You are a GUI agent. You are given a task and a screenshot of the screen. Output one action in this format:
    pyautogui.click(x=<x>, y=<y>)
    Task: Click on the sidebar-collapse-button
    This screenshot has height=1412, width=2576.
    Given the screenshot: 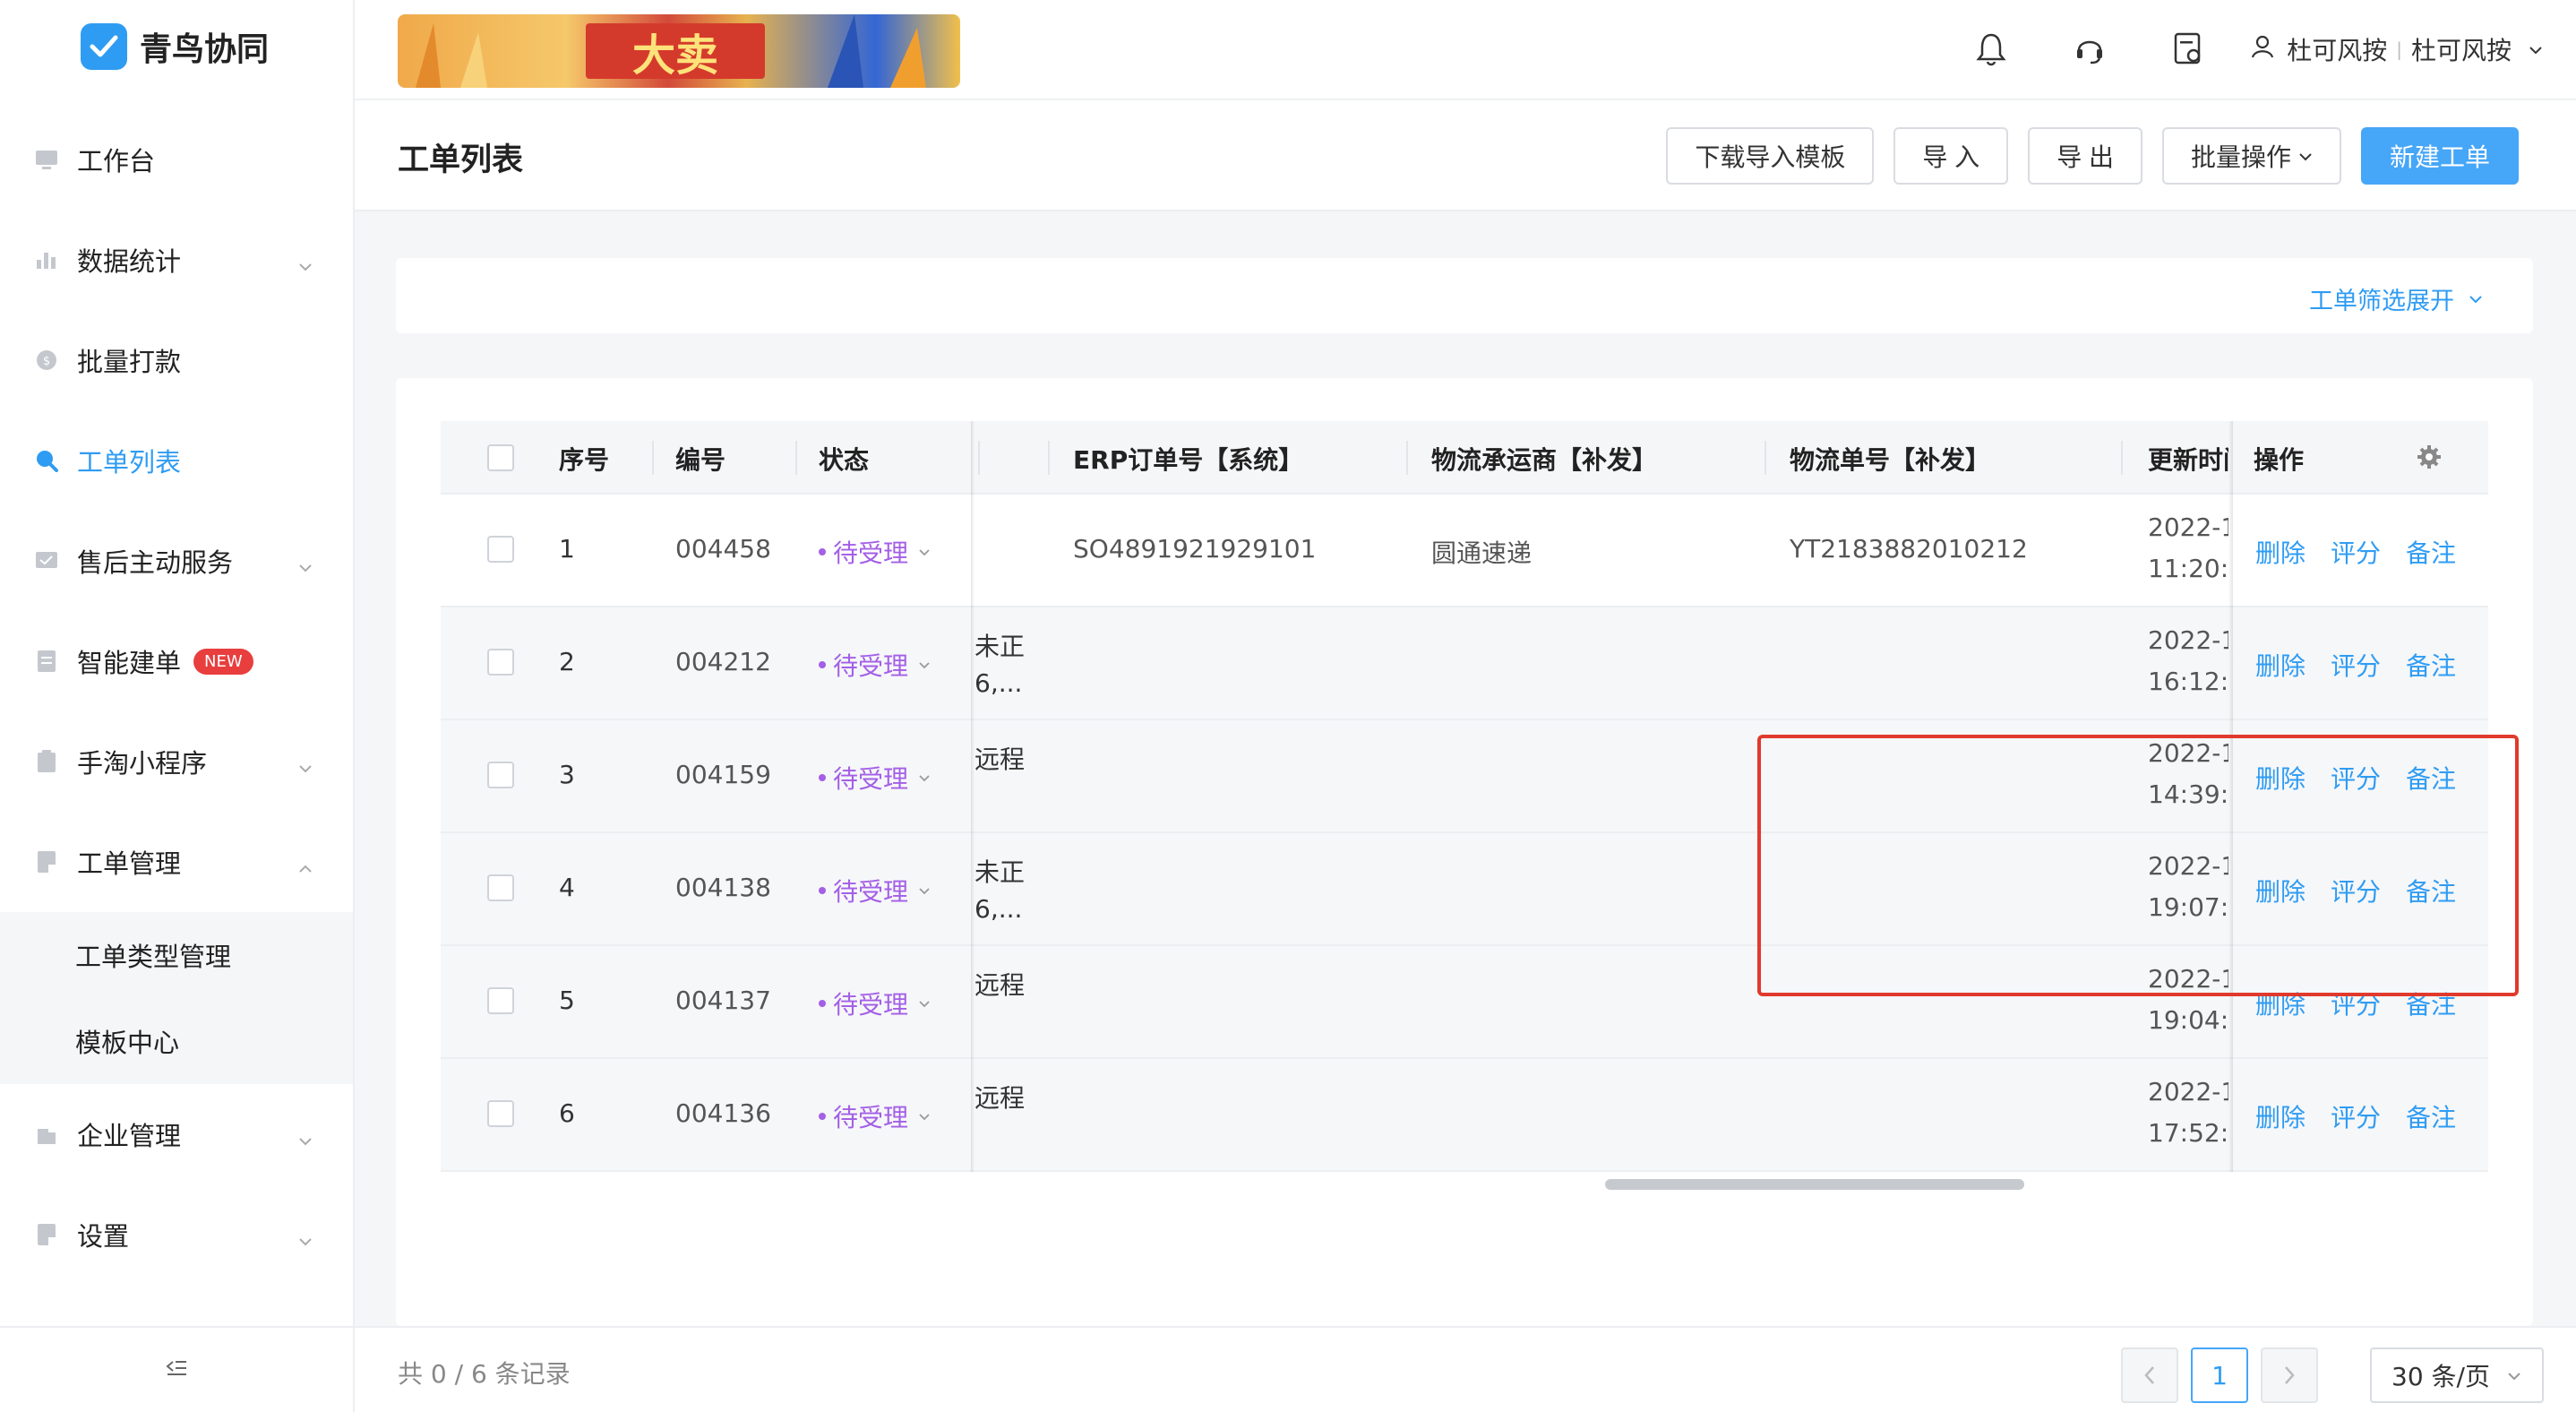 What is the action you would take?
    pyautogui.click(x=176, y=1369)
    